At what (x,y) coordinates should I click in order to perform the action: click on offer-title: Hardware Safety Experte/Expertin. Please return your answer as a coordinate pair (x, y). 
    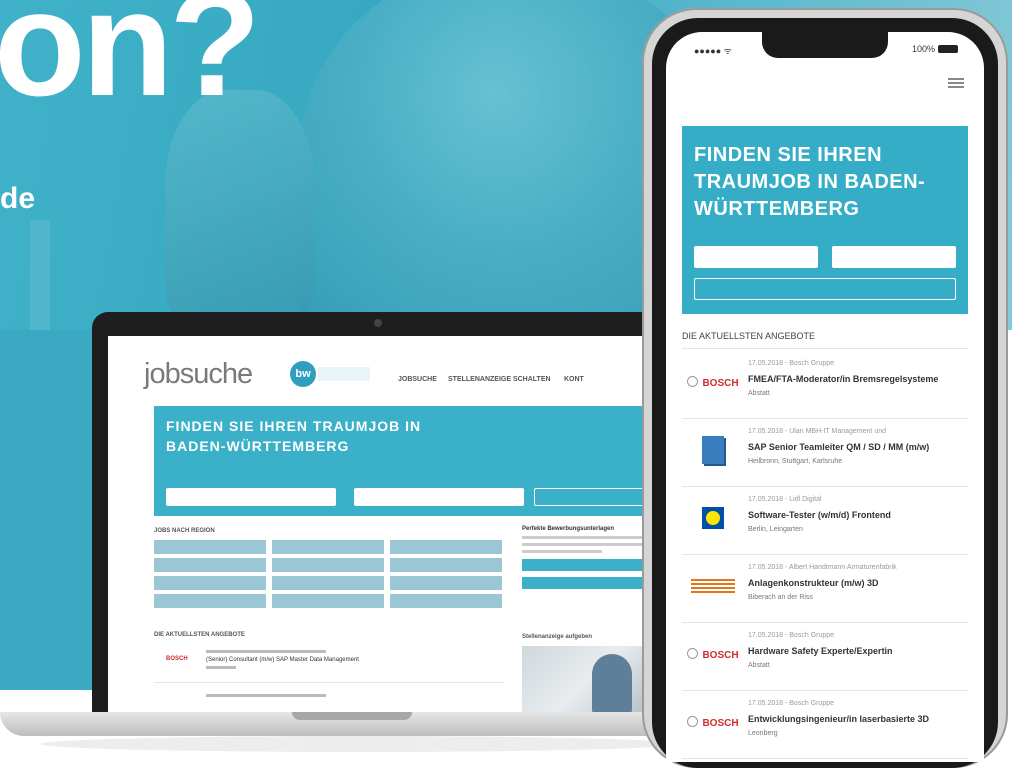
    Looking at the image, I should click on (820, 651).